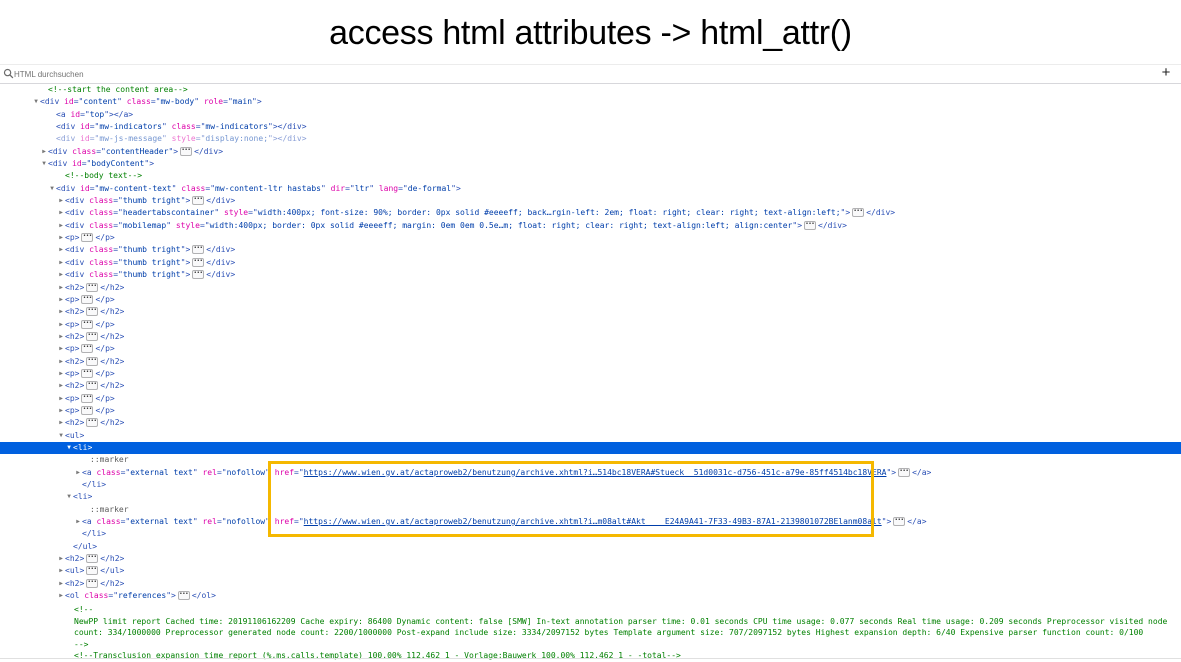 This screenshot has height=662, width=1181. Describe the element at coordinates (1166, 73) in the screenshot. I see `add-node-button: +` at that location.